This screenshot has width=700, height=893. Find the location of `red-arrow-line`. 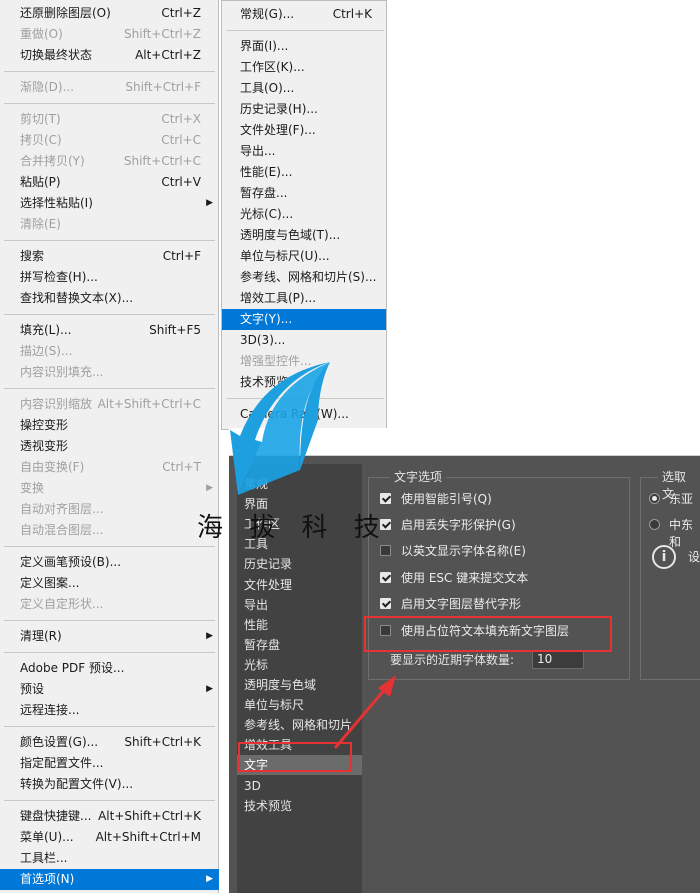

red-arrow-line is located at coordinates (360, 718).